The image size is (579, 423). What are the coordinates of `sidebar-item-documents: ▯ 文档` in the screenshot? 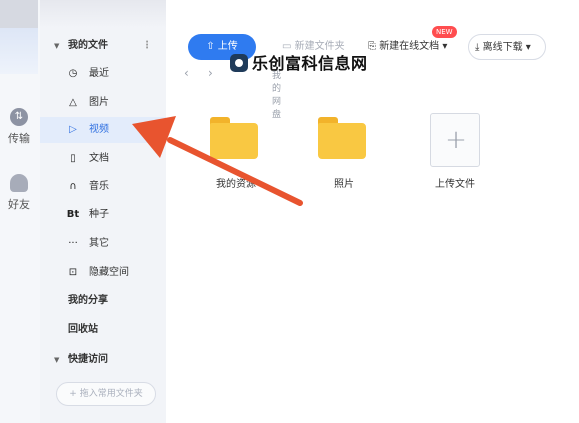 It's located at (103, 159).